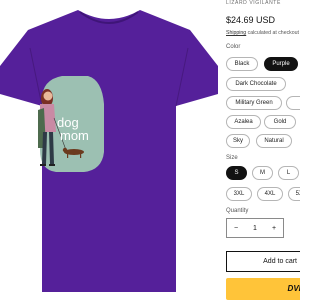 The height and width of the screenshot is (300, 320). I want to click on size-label: Size, so click(232, 158).